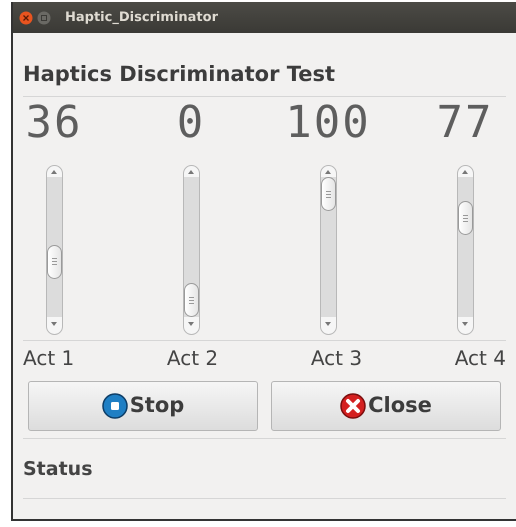  What do you see at coordinates (328, 123) in the screenshot?
I see `lcd-reading: 100` at bounding box center [328, 123].